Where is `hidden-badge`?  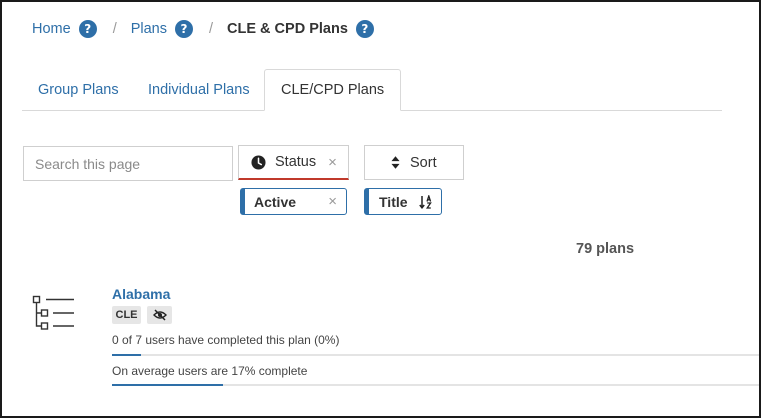
hidden-badge is located at coordinates (159, 315).